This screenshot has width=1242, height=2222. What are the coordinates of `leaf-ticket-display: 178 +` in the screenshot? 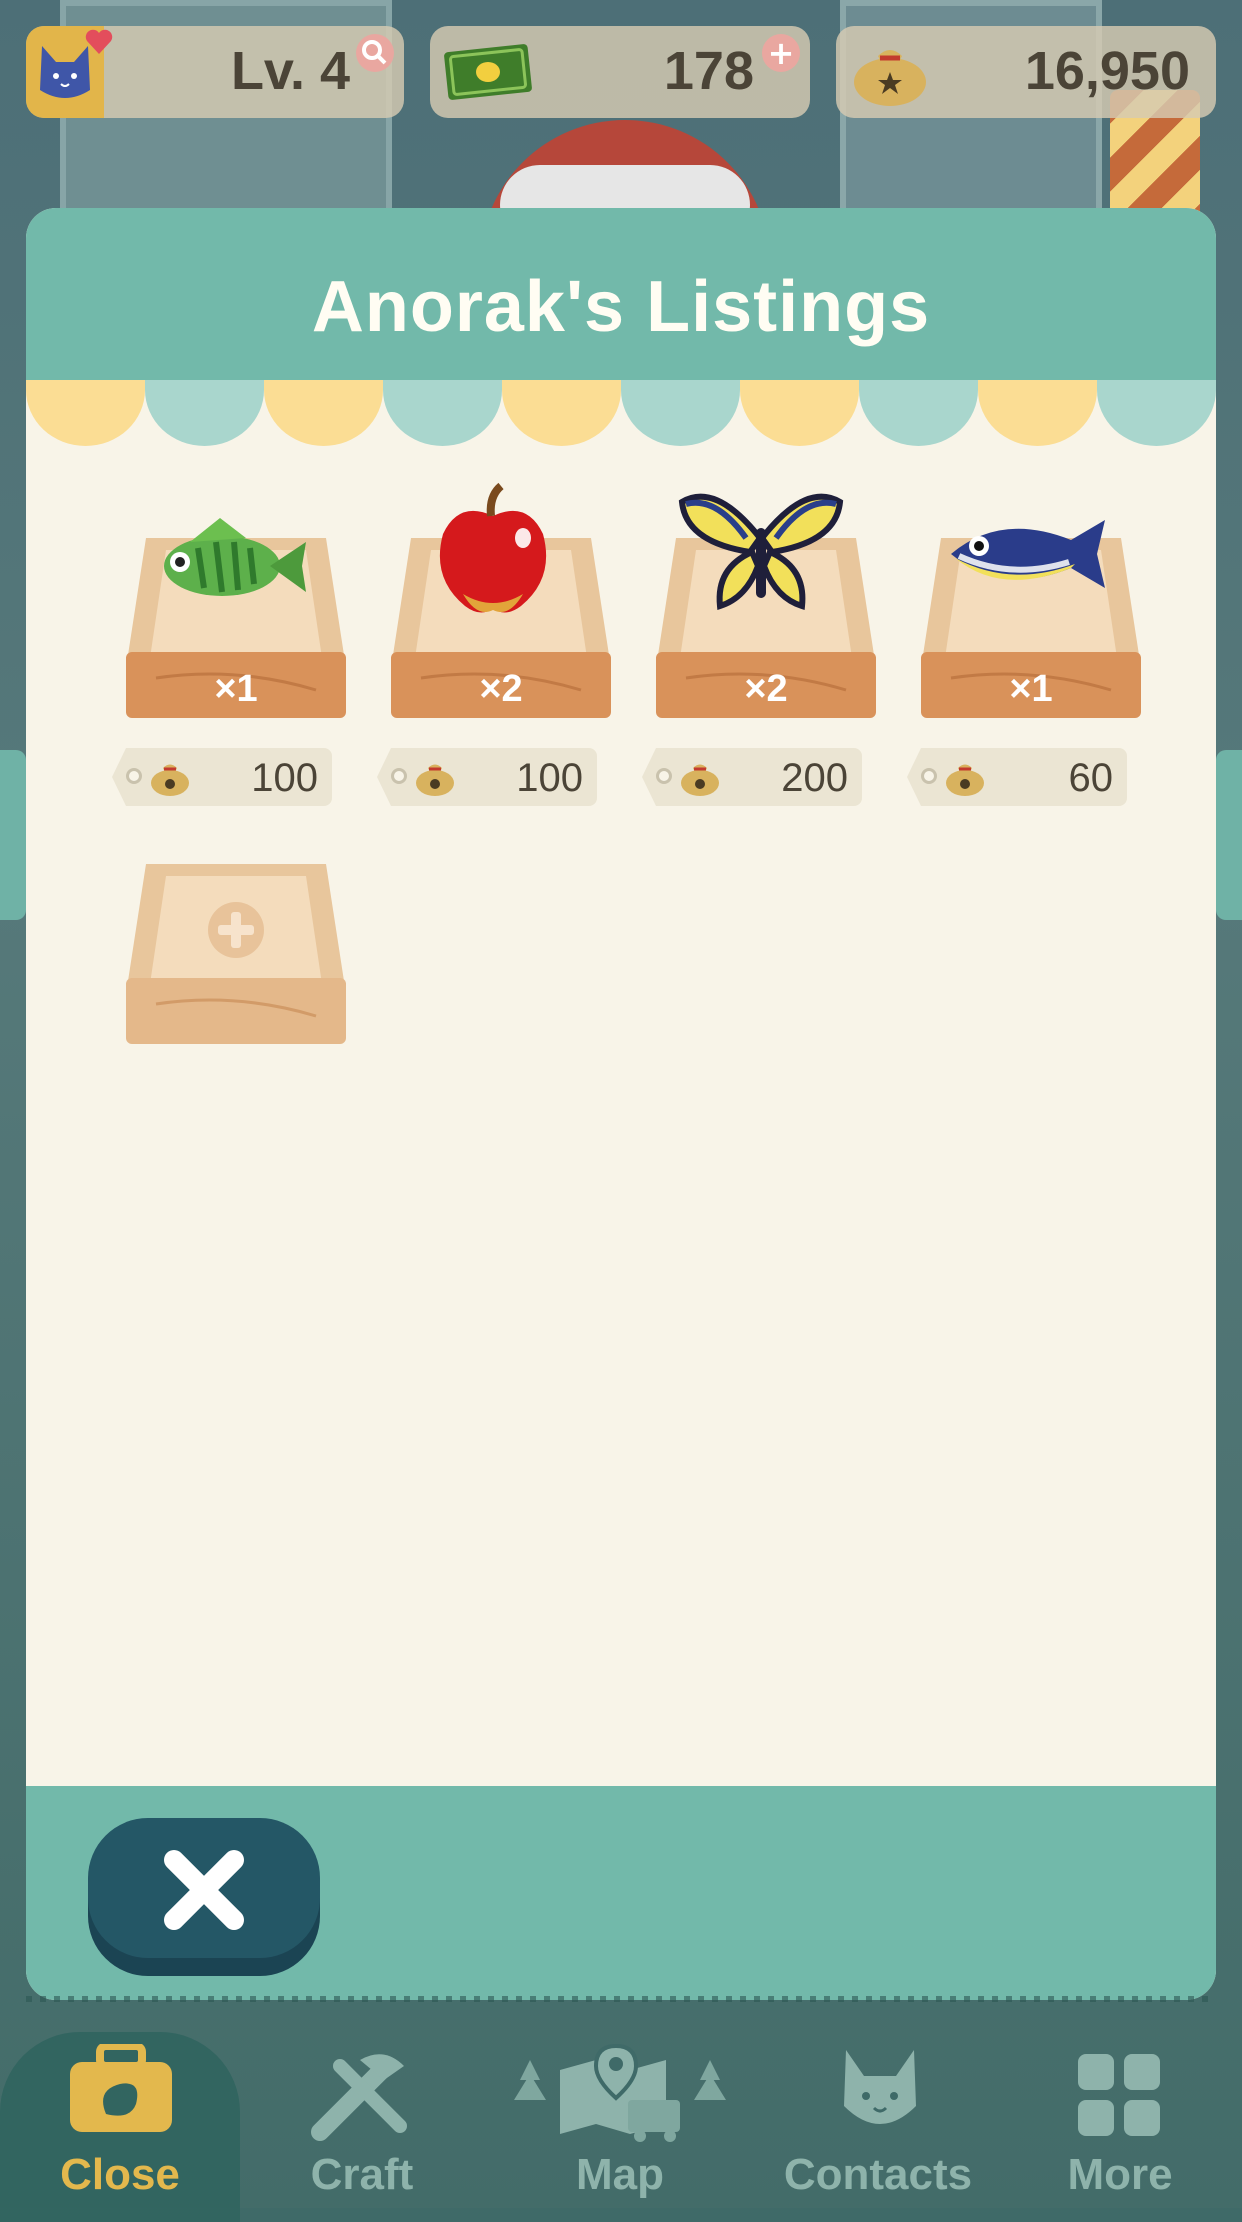 It's located at (620, 72).